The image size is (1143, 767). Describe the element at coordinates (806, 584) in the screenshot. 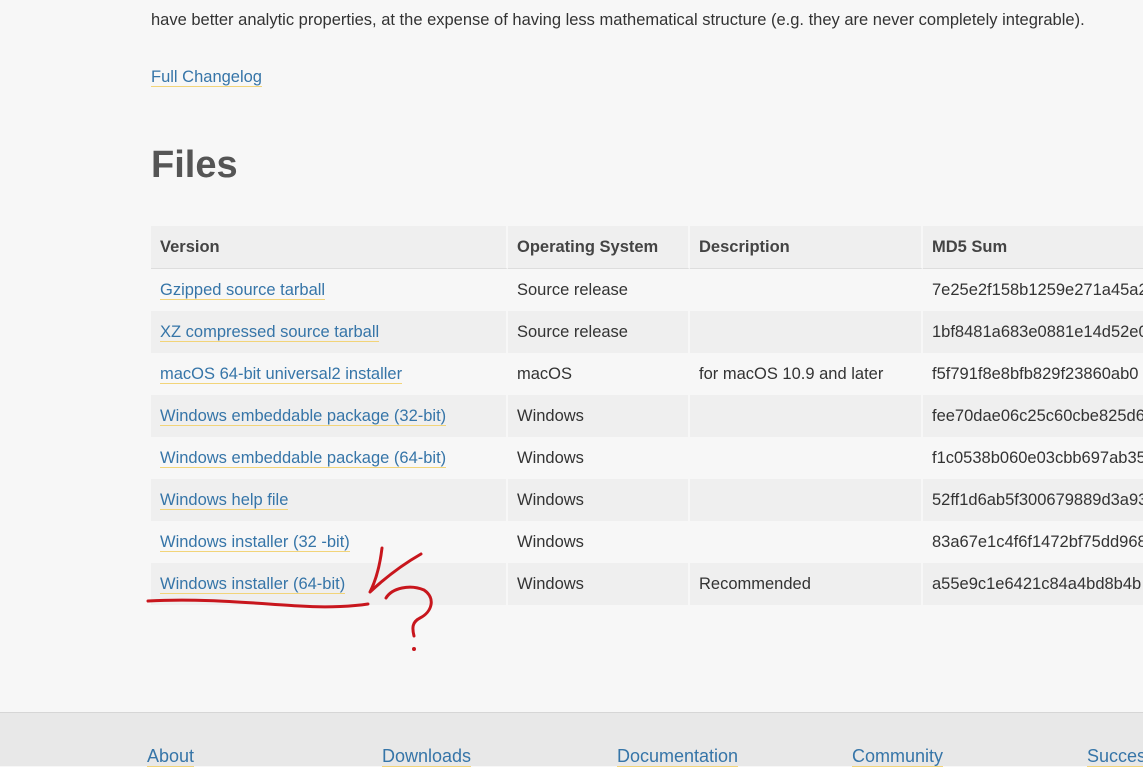

I see `description-cell: Recommended` at that location.